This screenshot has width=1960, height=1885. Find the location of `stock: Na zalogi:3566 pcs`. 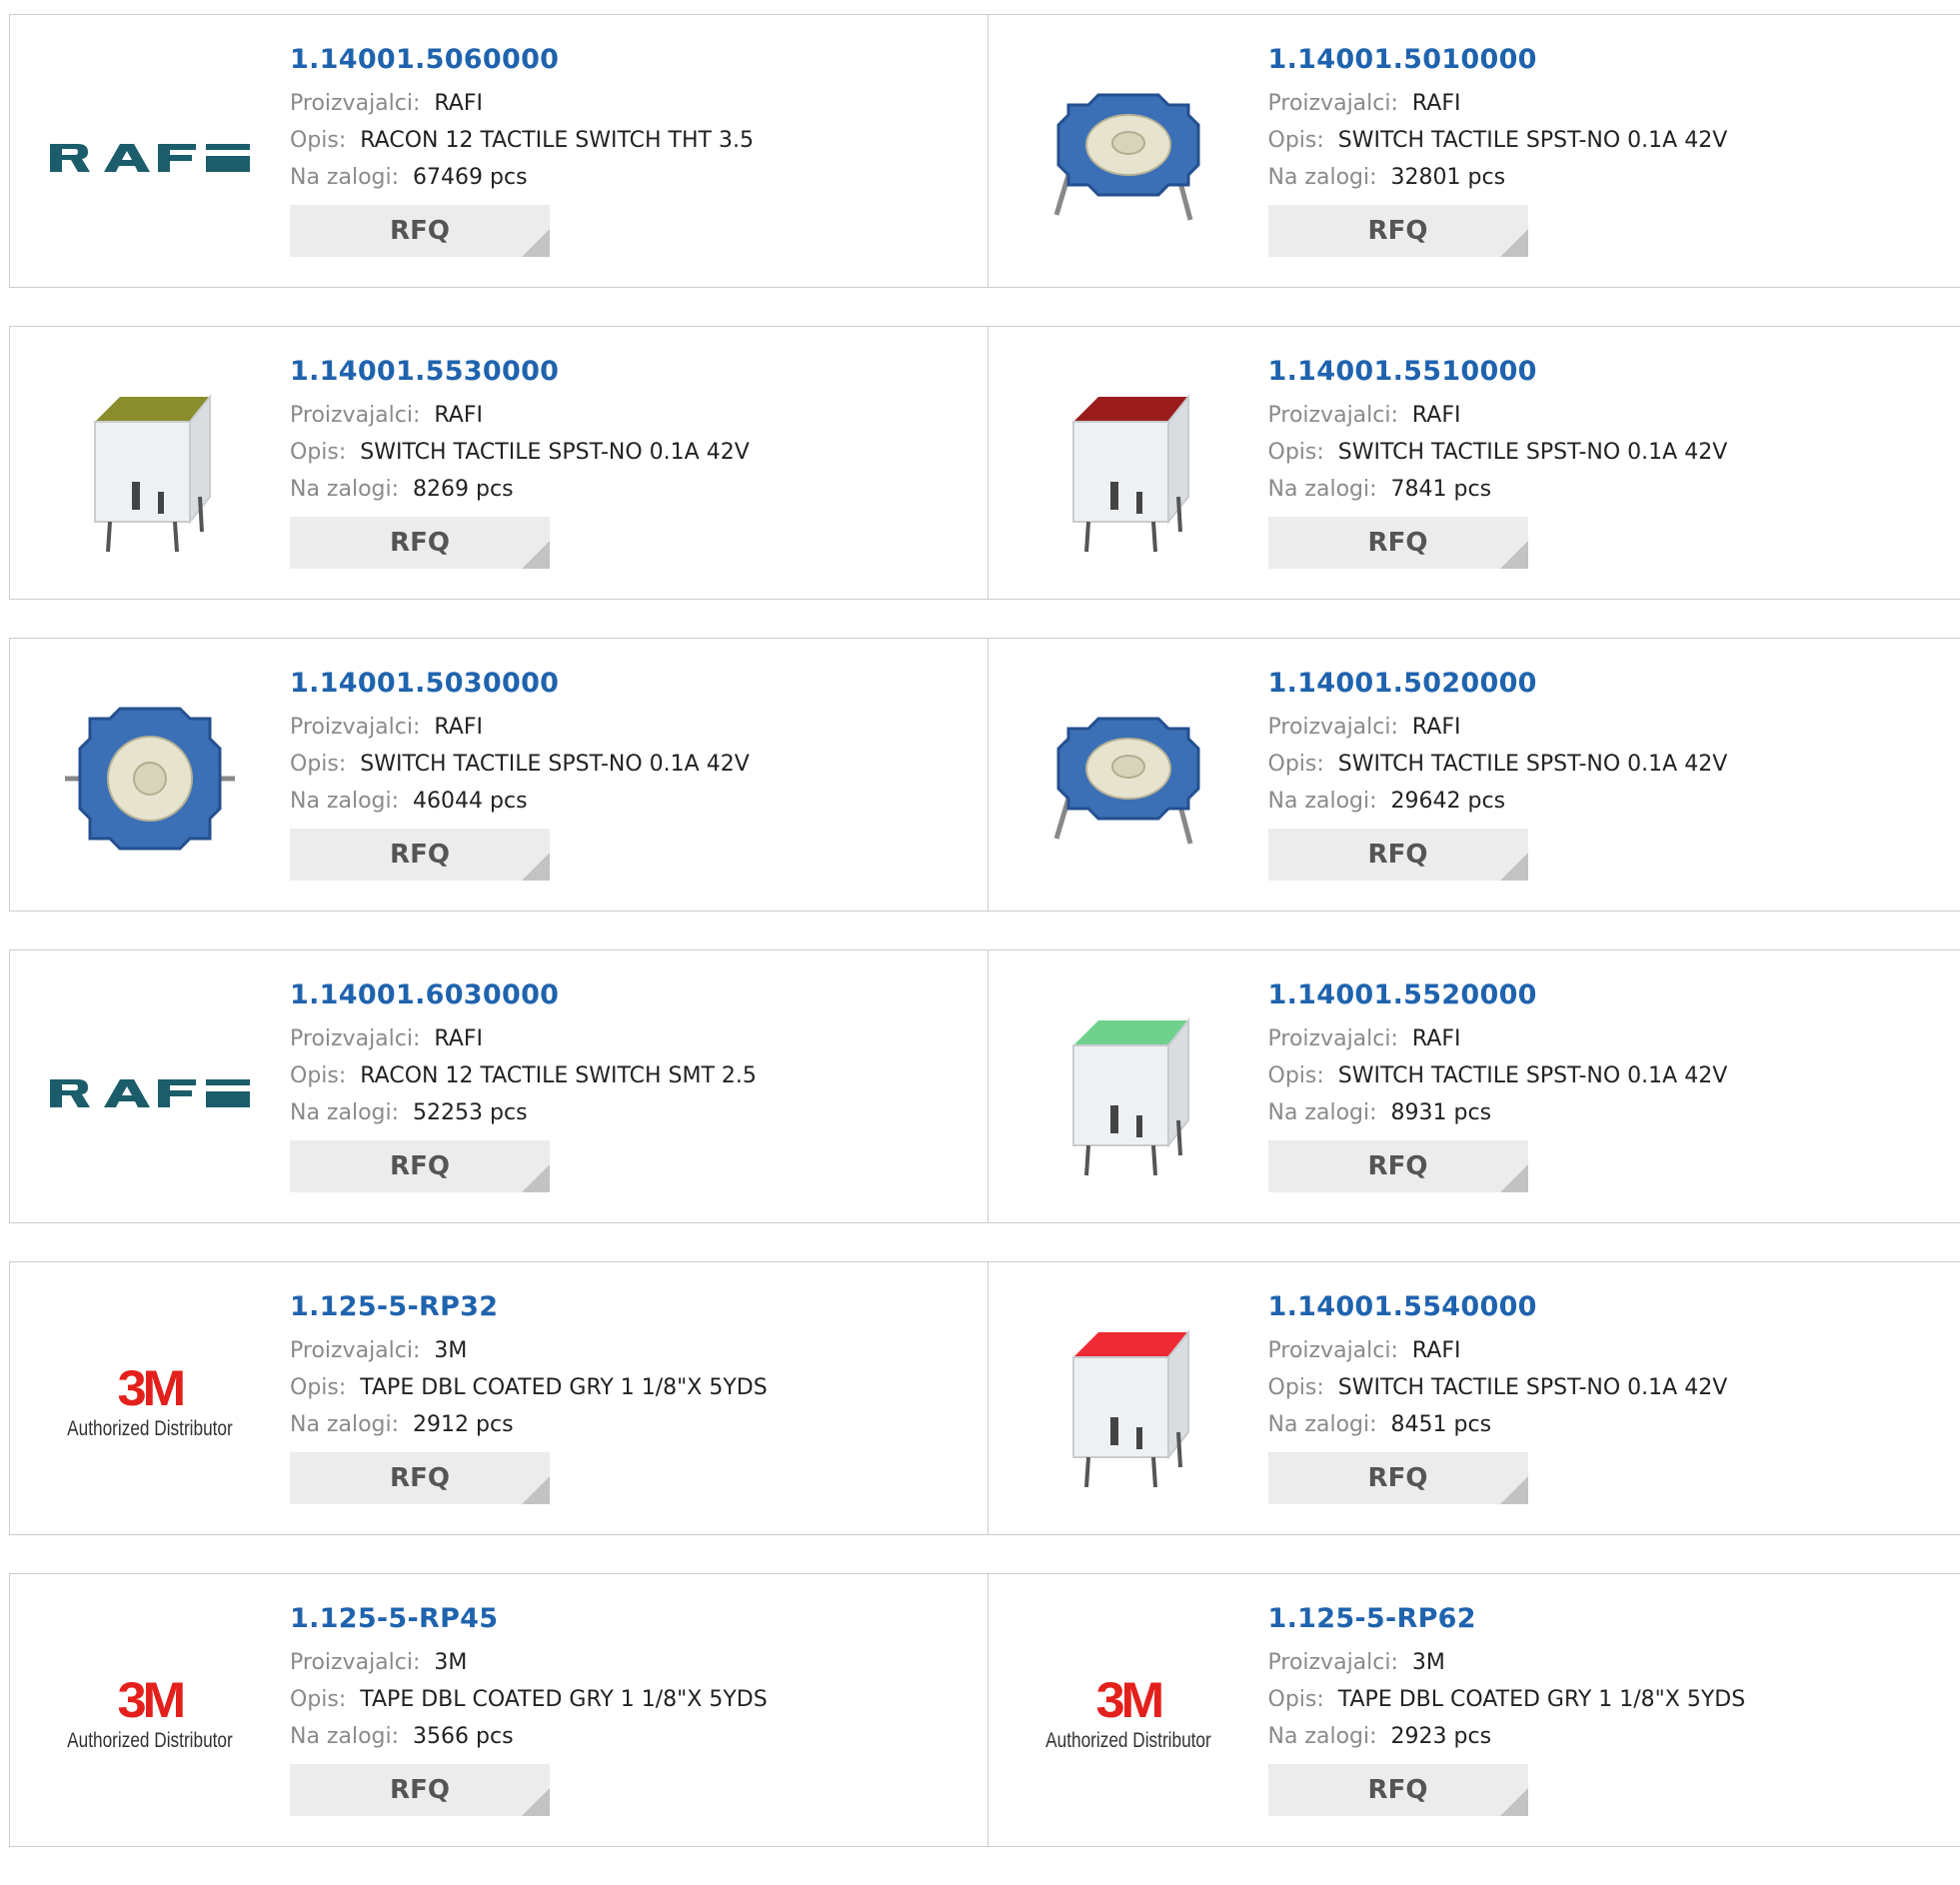

stock: Na zalogi:3566 pcs is located at coordinates (529, 1736).